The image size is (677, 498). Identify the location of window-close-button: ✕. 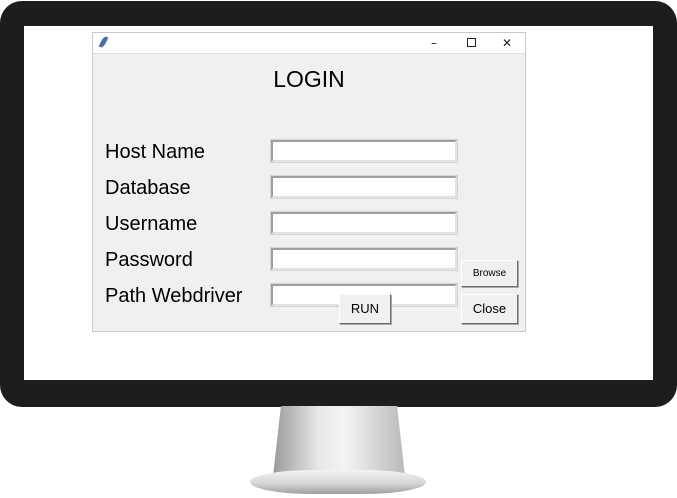
(507, 43).